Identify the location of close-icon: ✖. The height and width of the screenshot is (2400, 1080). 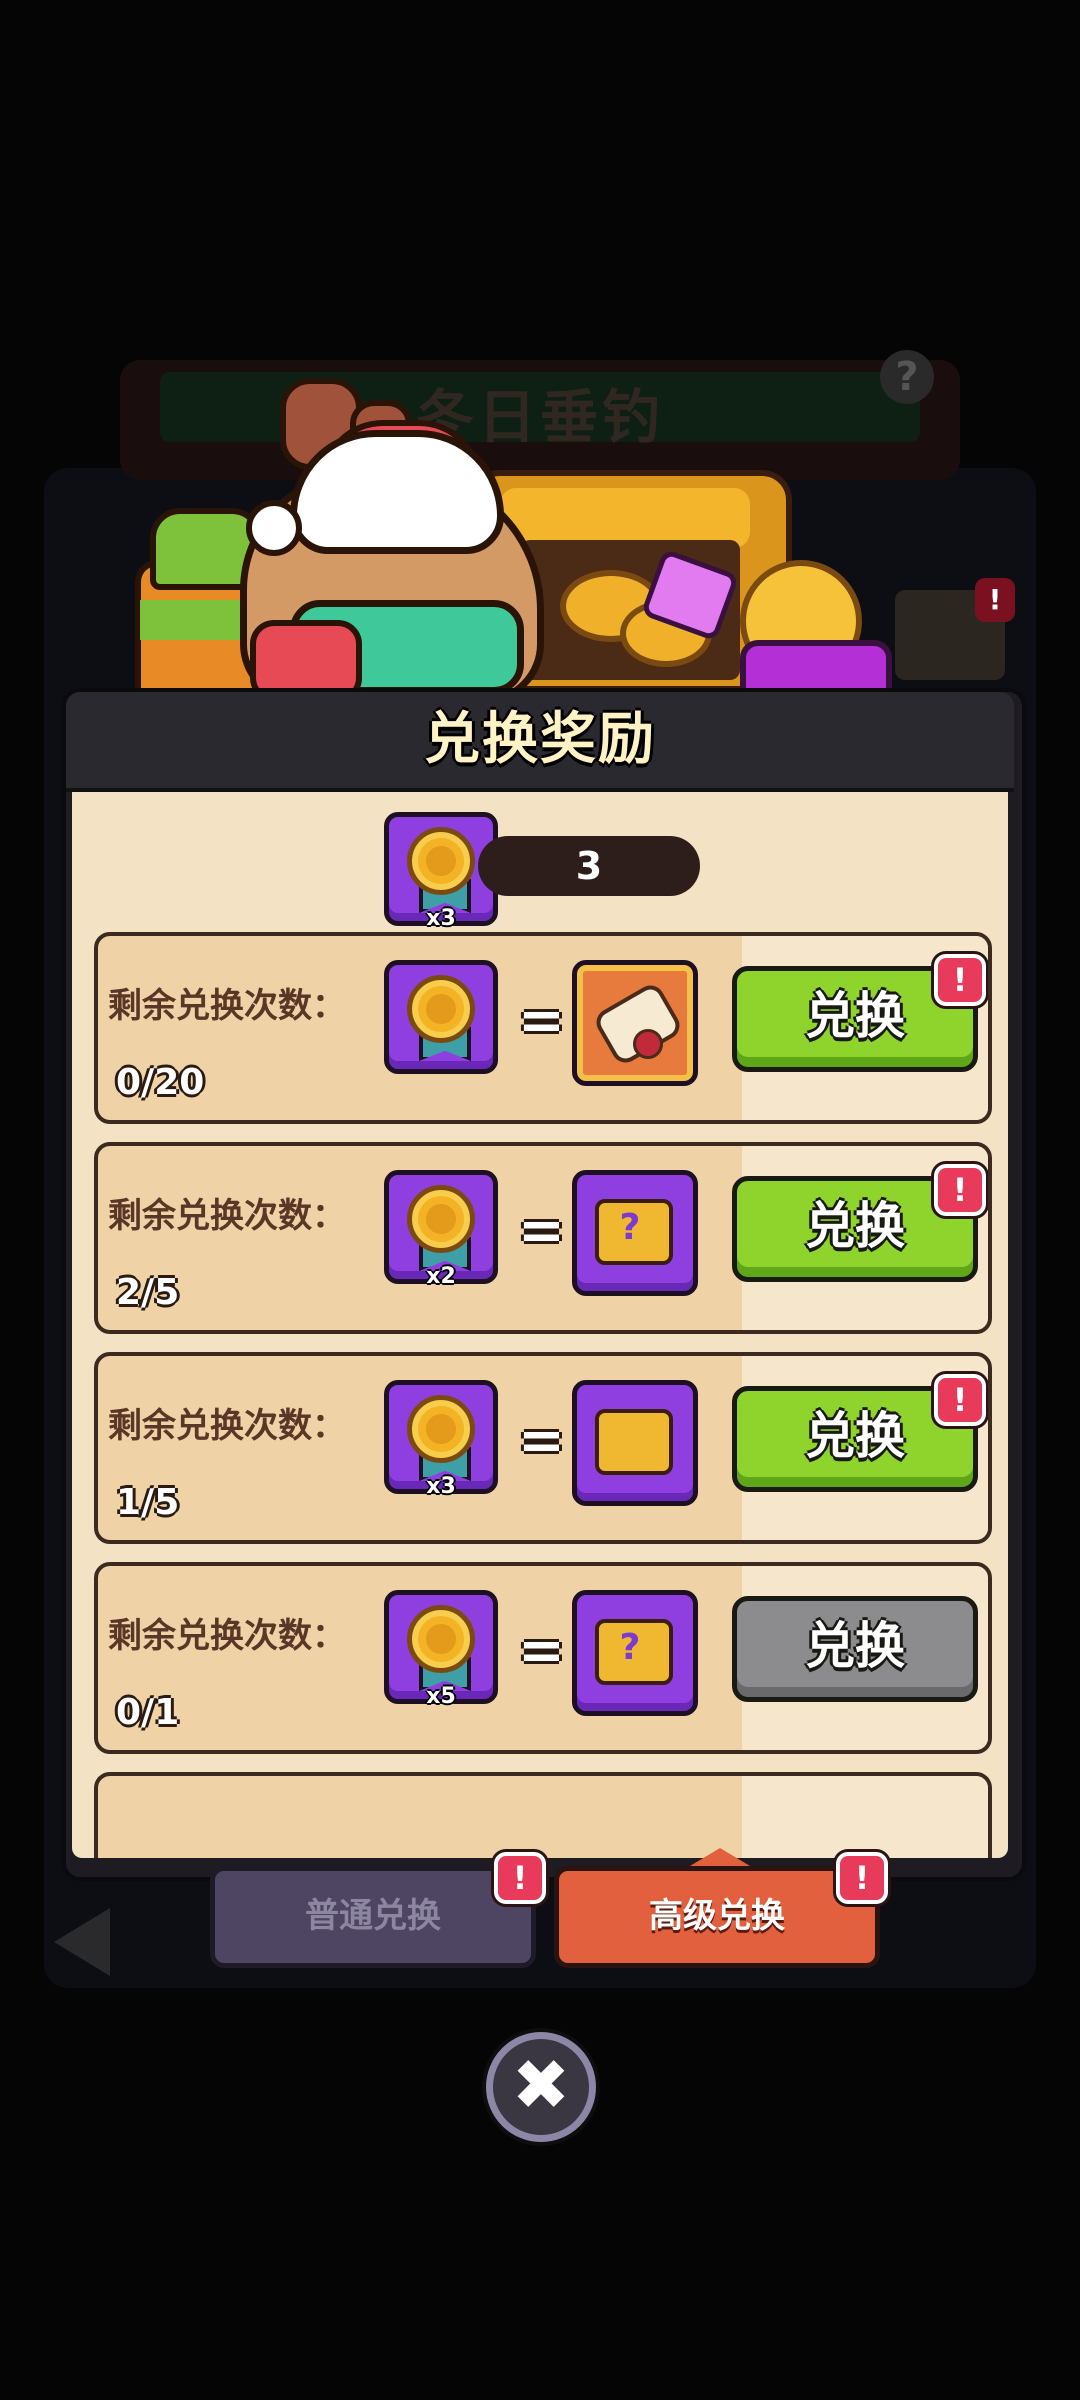
(541, 2087).